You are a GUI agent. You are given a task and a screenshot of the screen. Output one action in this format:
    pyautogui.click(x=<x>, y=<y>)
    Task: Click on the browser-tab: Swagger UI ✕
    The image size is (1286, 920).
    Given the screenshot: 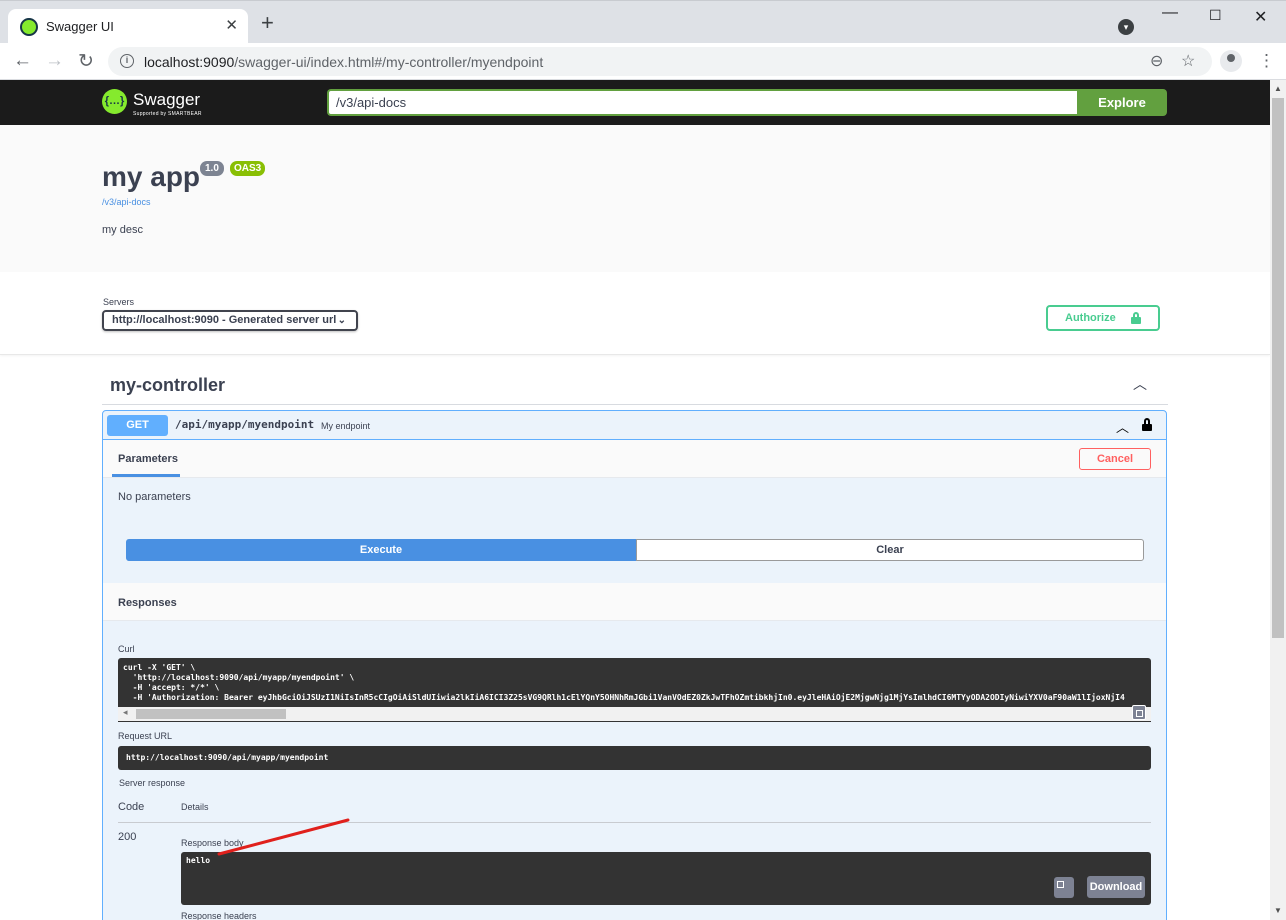 What is the action you would take?
    pyautogui.click(x=128, y=26)
    